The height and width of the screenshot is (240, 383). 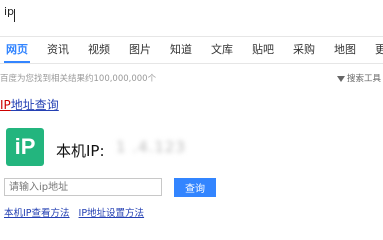 I want to click on ip-logo-text: iP, so click(x=25, y=146).